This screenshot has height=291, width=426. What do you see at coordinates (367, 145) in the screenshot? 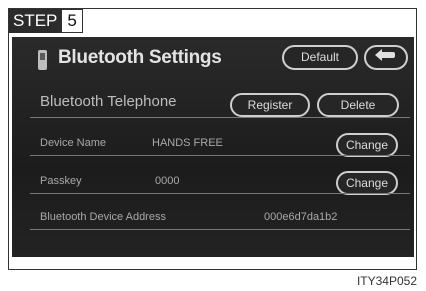
I see `change-device-name-button: Change` at bounding box center [367, 145].